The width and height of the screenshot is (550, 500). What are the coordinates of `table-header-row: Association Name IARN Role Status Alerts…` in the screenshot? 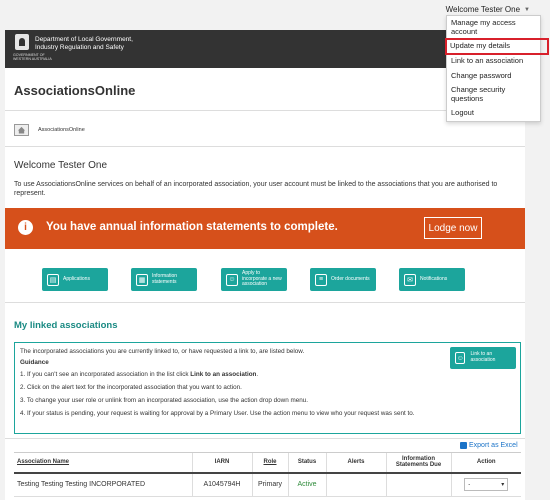 It's located at (267, 463).